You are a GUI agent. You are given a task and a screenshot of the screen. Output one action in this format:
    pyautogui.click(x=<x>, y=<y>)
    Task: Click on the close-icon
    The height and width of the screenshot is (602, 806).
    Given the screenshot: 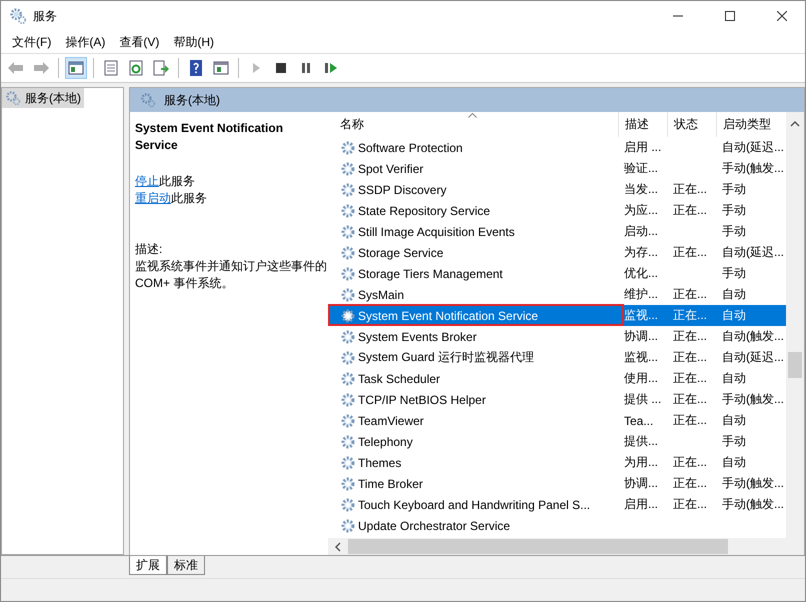 What is the action you would take?
    pyautogui.click(x=782, y=16)
    